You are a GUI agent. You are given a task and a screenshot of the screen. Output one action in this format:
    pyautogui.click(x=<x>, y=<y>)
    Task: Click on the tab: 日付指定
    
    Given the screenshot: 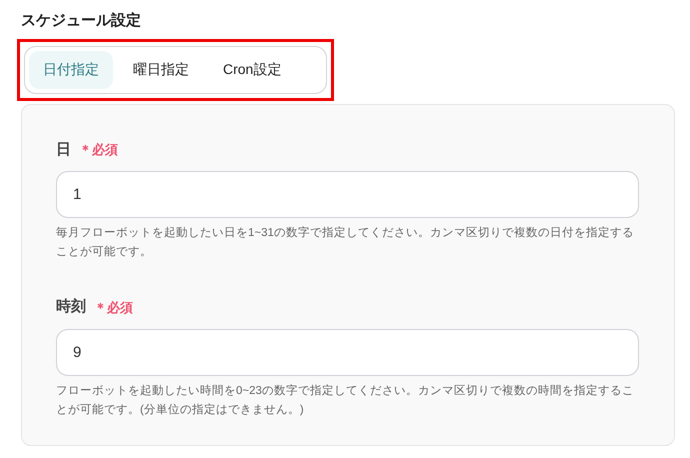 What is the action you would take?
    pyautogui.click(x=71, y=69)
    